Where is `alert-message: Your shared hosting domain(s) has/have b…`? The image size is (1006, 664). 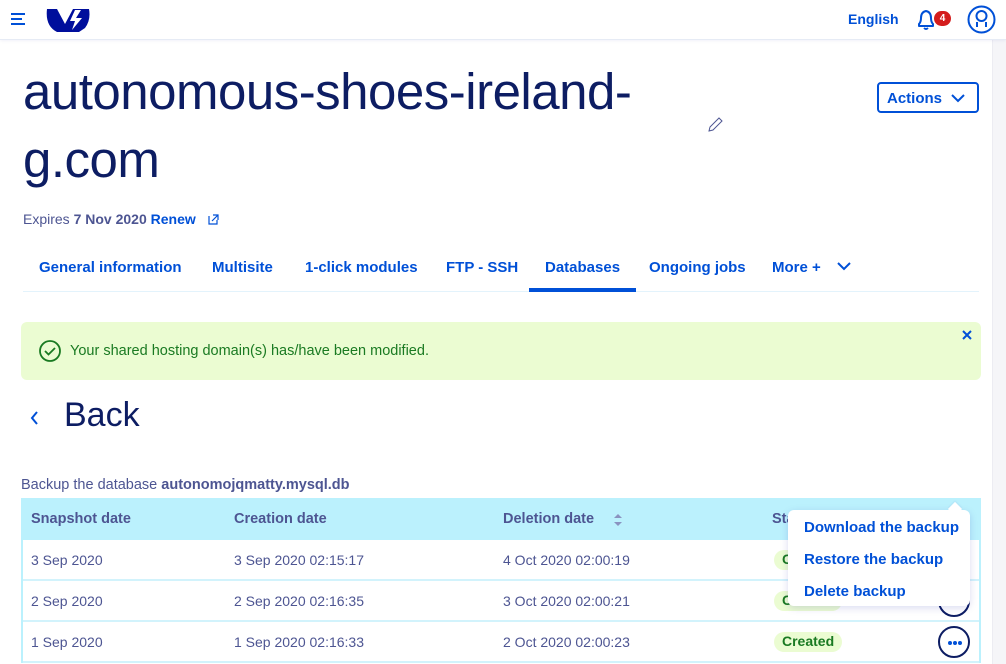
alert-message: Your shared hosting domain(s) has/have b… is located at coordinates (249, 351).